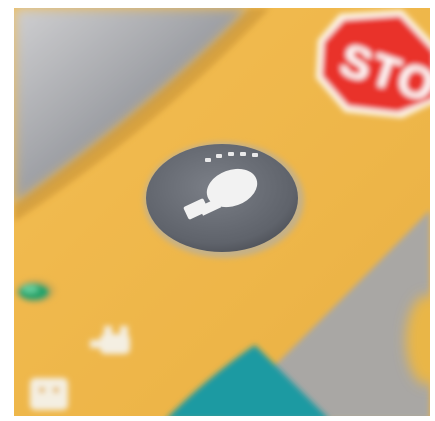  What do you see at coordinates (224, 200) in the screenshot?
I see `light-bulb-button` at bounding box center [224, 200].